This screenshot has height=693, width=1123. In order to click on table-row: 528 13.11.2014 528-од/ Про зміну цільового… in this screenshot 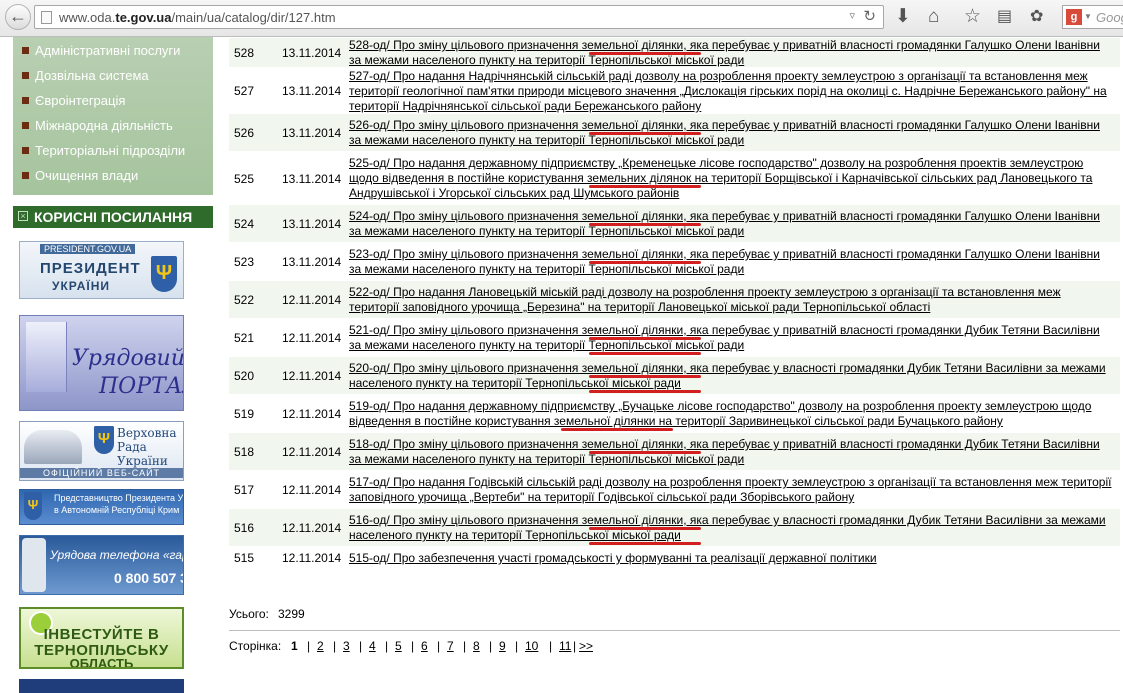, I will do `click(674, 52)`.